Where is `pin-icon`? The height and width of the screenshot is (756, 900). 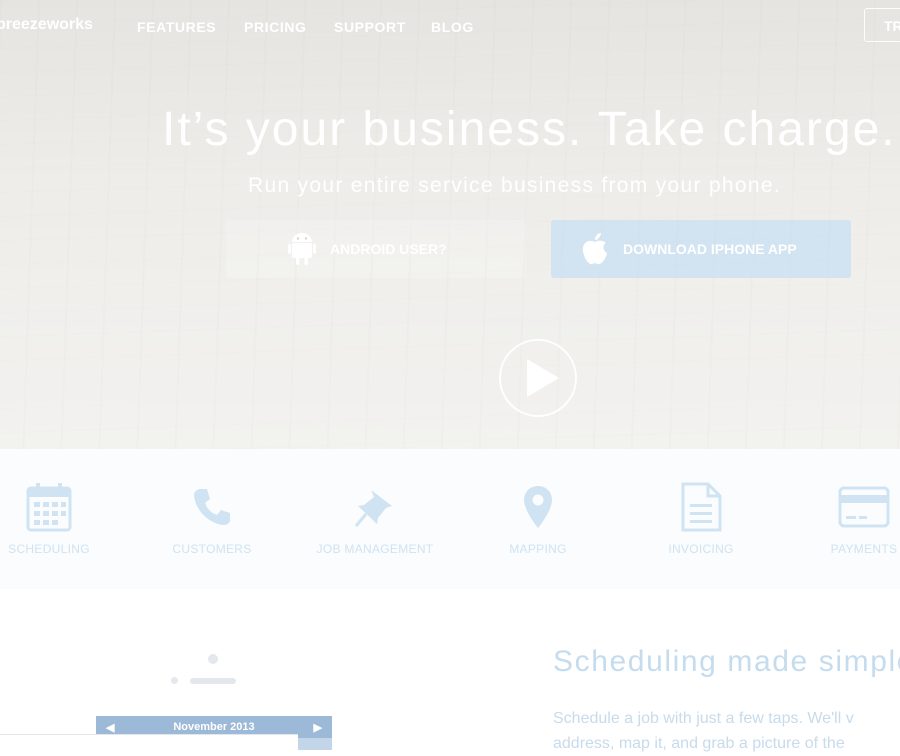 pin-icon is located at coordinates (375, 507).